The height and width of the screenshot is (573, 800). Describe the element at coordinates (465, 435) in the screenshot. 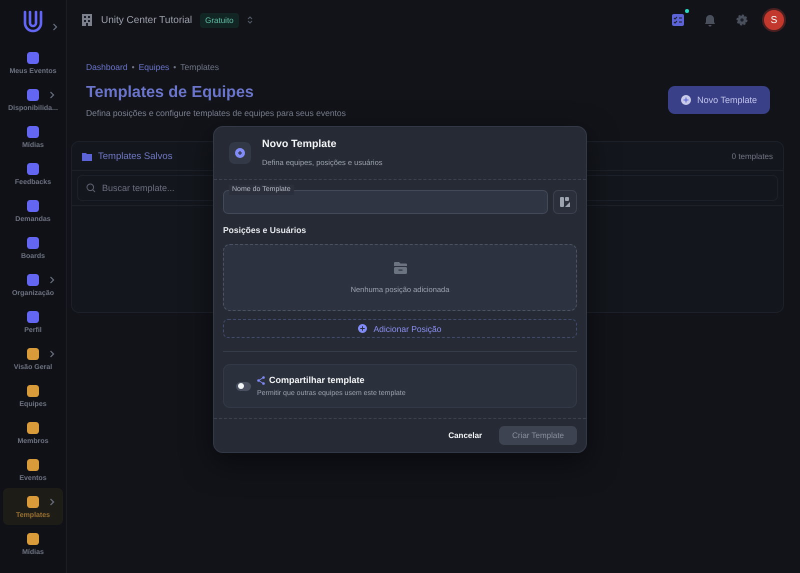

I see `cancel-button: Cancelar` at that location.